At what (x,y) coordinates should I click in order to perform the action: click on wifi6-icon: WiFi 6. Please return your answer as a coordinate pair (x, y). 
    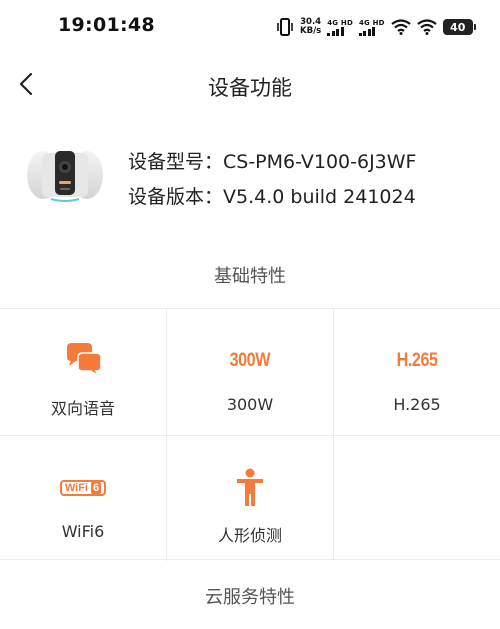
    Looking at the image, I should click on (83, 488).